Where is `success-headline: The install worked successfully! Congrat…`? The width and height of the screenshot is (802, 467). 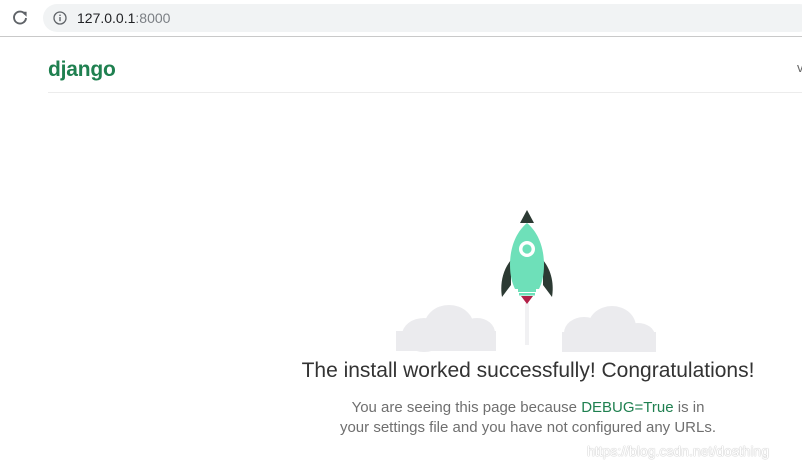 success-headline: The install worked successfully! Congrat… is located at coordinates (528, 370).